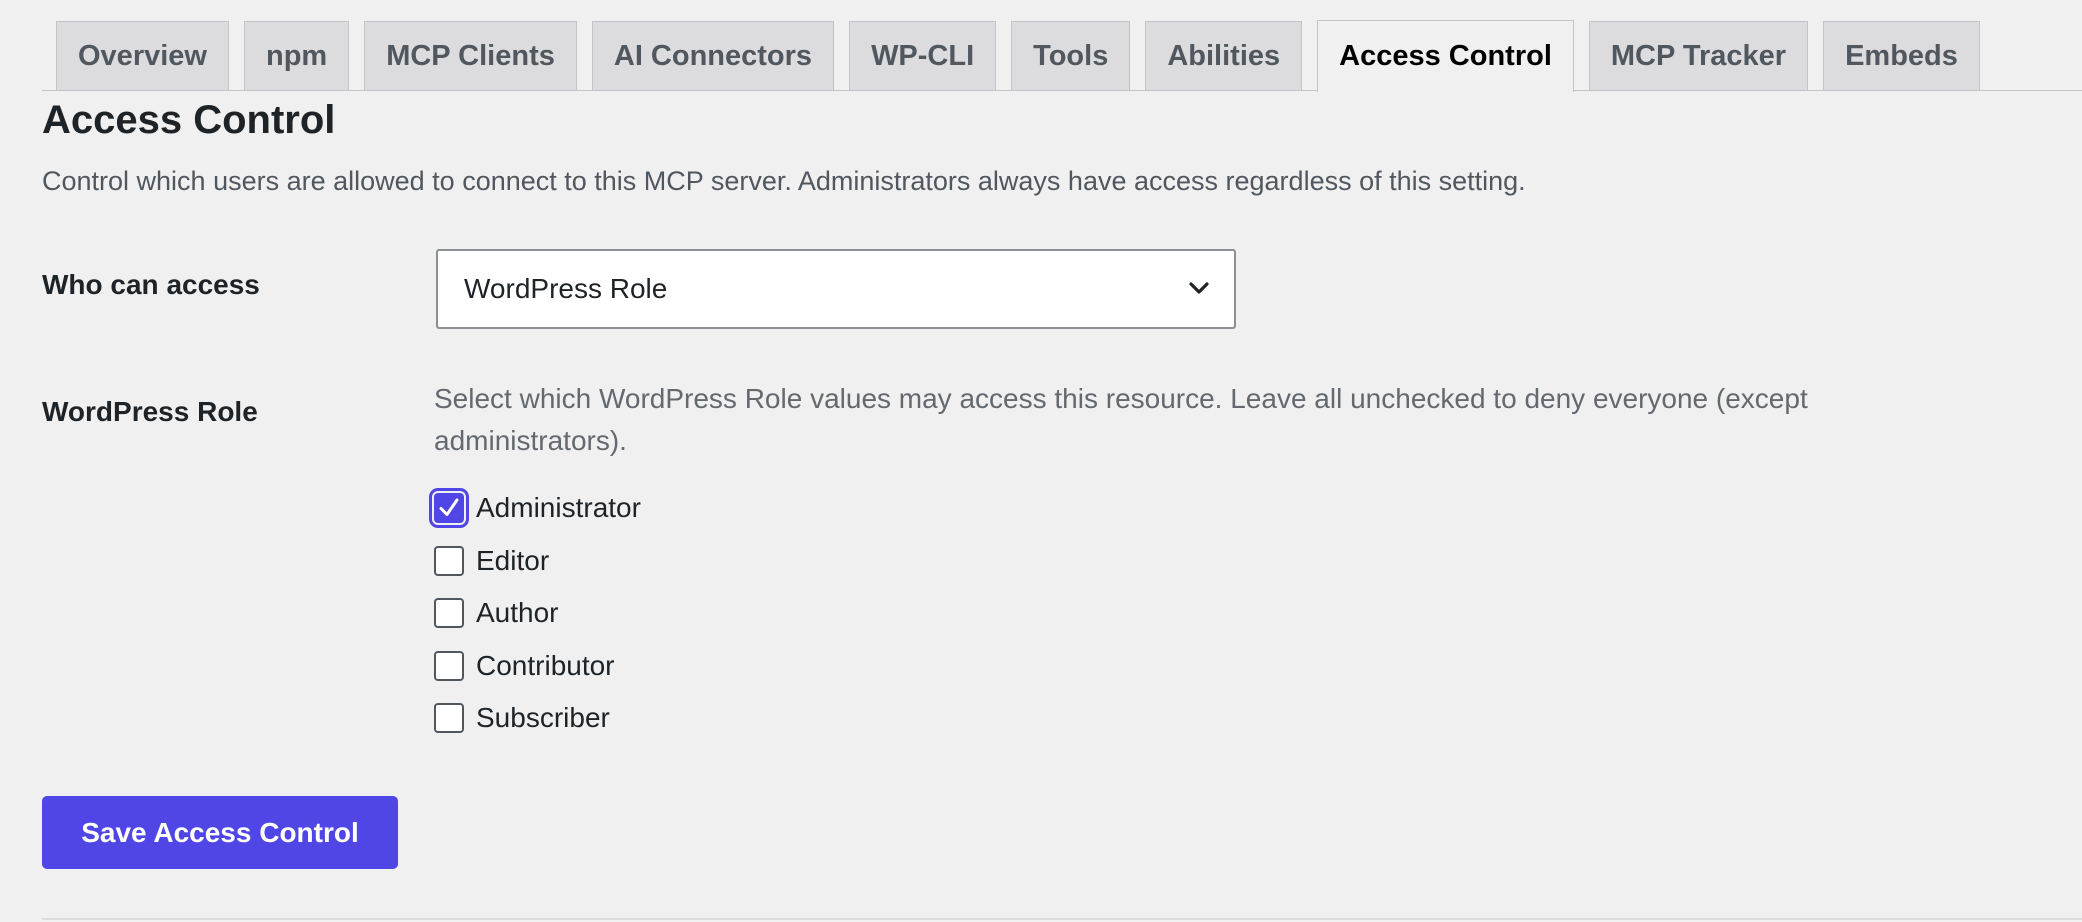  I want to click on role-option-contributor: Contributor, so click(537, 666).